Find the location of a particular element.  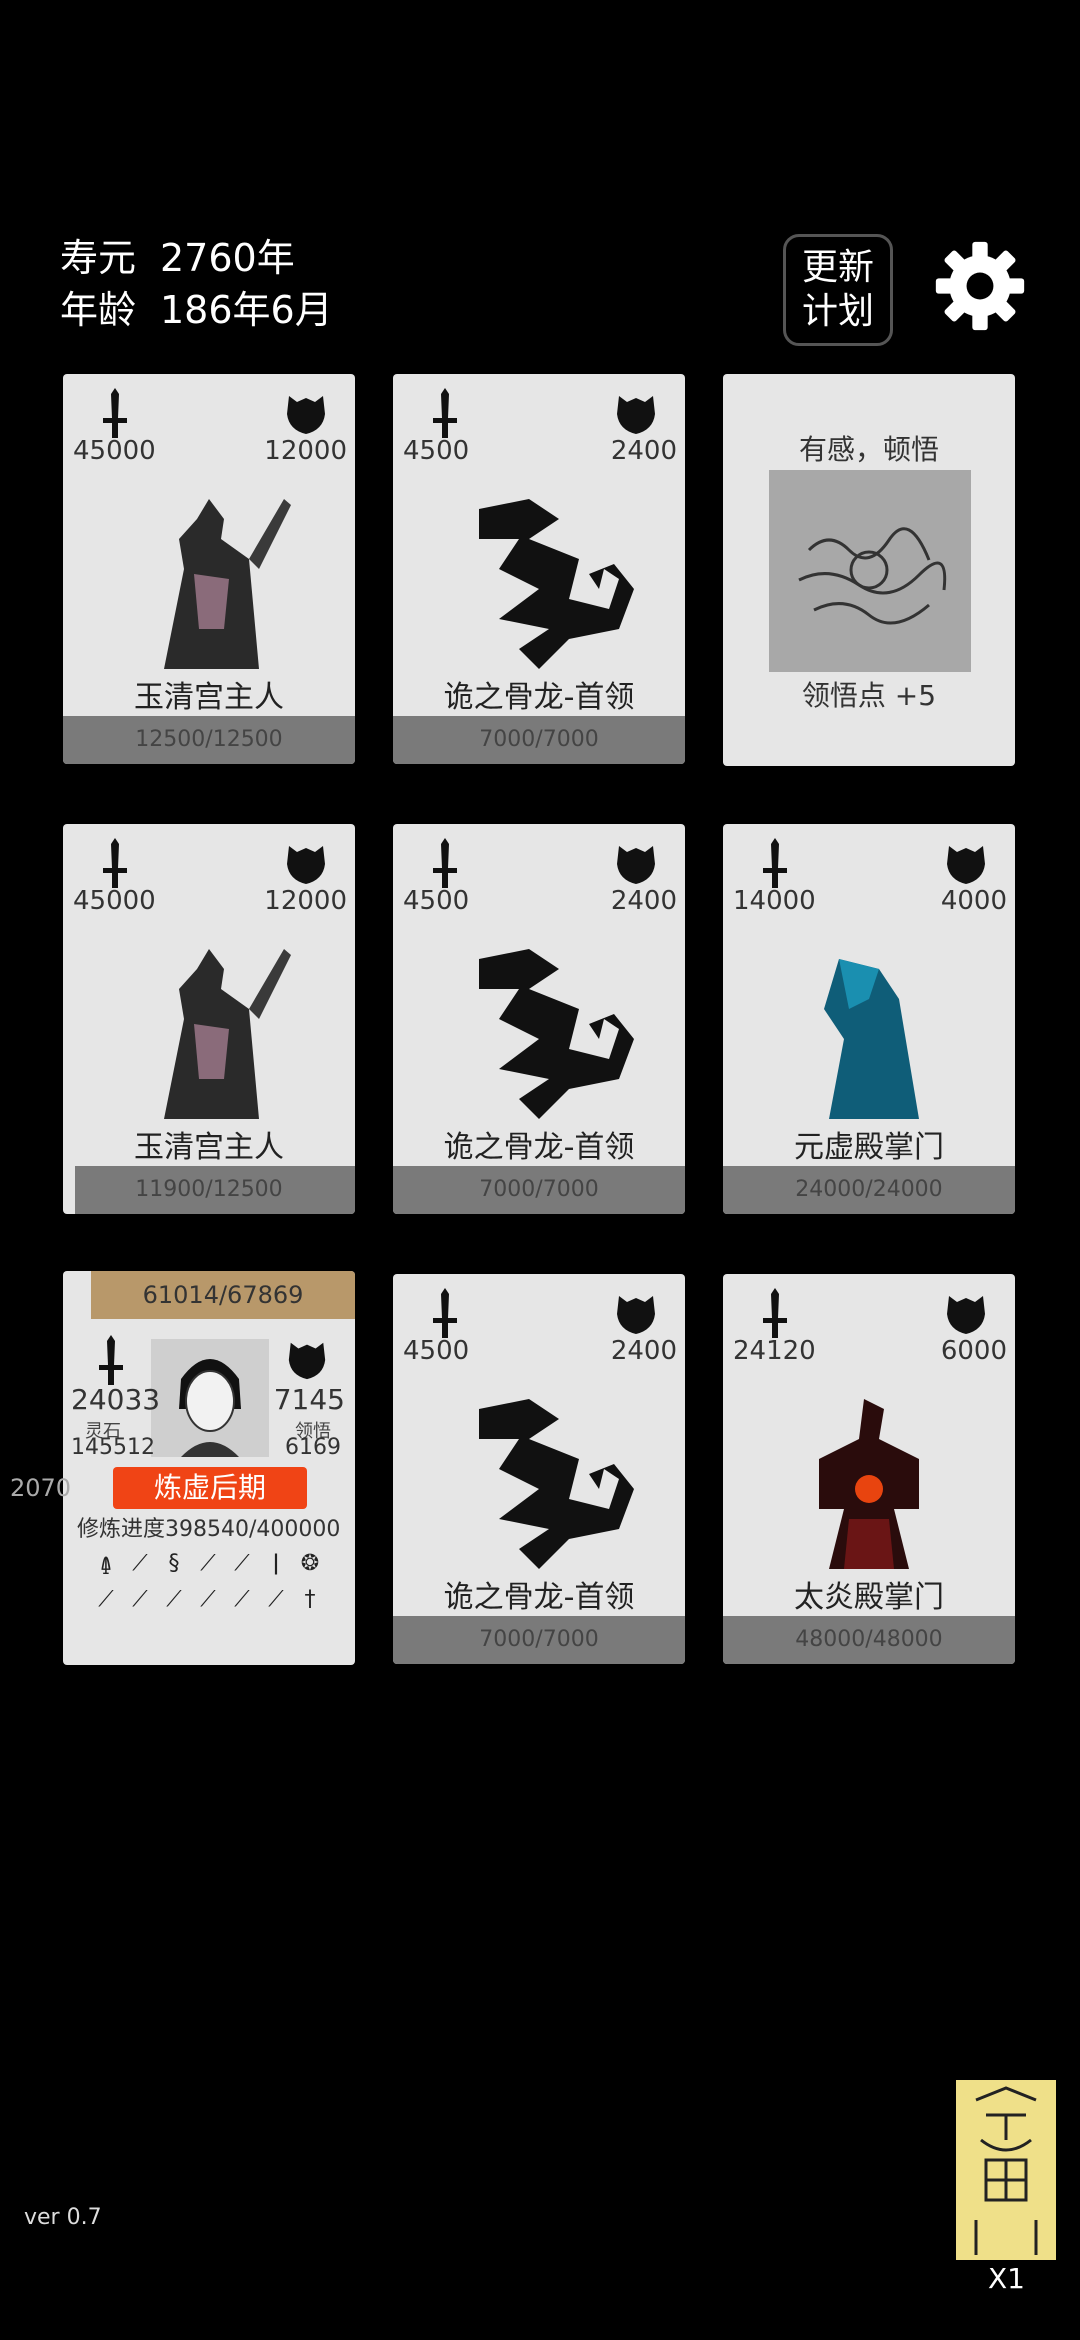

hp-text: 24000/24000 is located at coordinates (869, 1189).